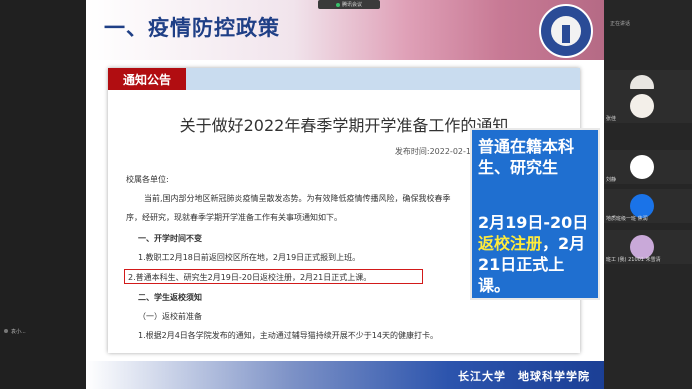 Image resolution: width=692 pixels, height=389 pixels. I want to click on callout-box: 普通在籍本科生、研究生 2月19日-20日返校注册，2月21日正式上课。, so click(535, 214).